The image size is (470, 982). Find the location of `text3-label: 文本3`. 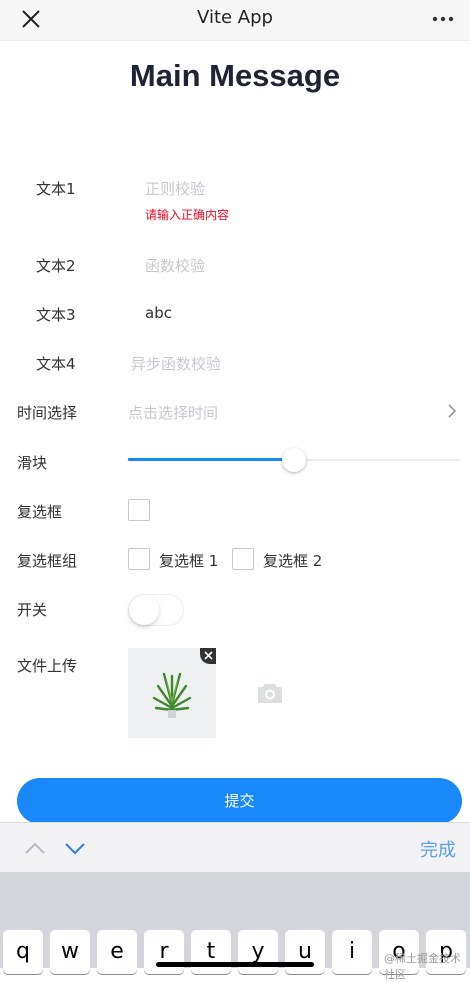

text3-label: 文本3 is located at coordinates (56, 315).